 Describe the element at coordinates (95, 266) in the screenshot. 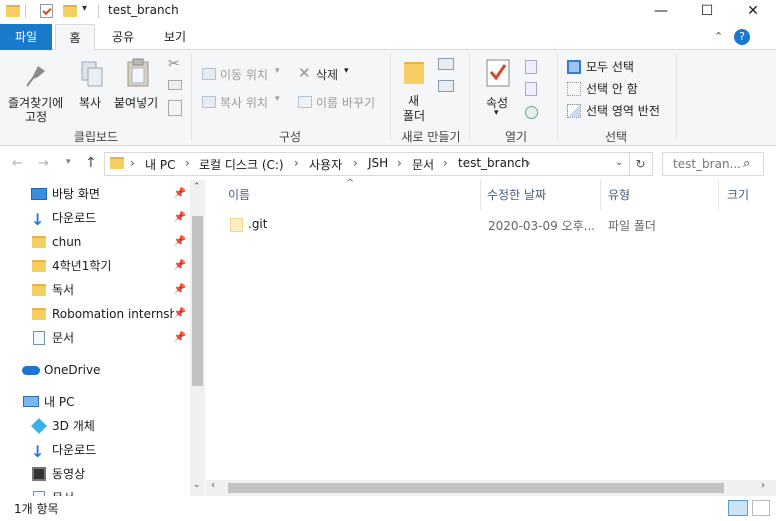

I see `nav-item-semester: 4학년1학기 📌` at that location.